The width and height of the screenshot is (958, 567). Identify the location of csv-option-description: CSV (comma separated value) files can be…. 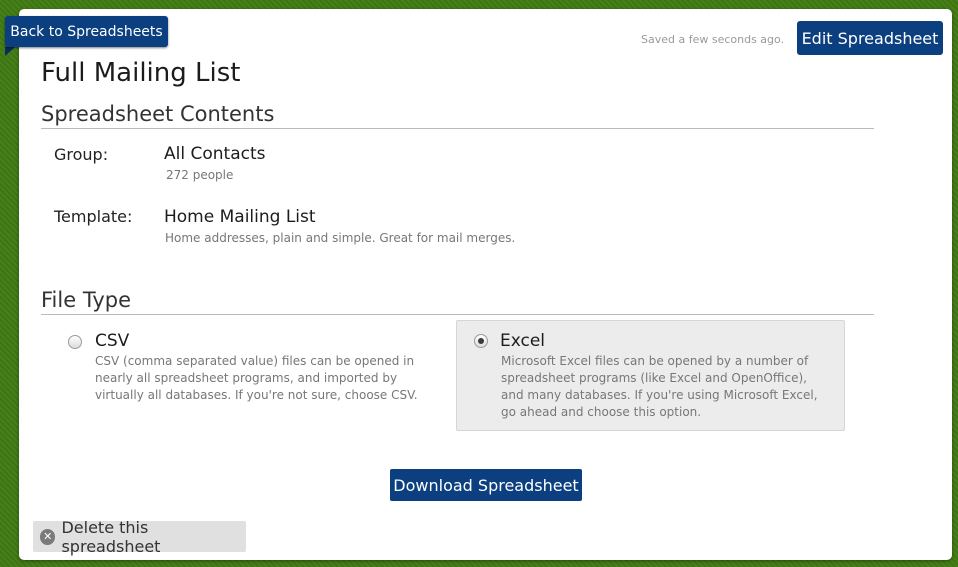
(256, 378).